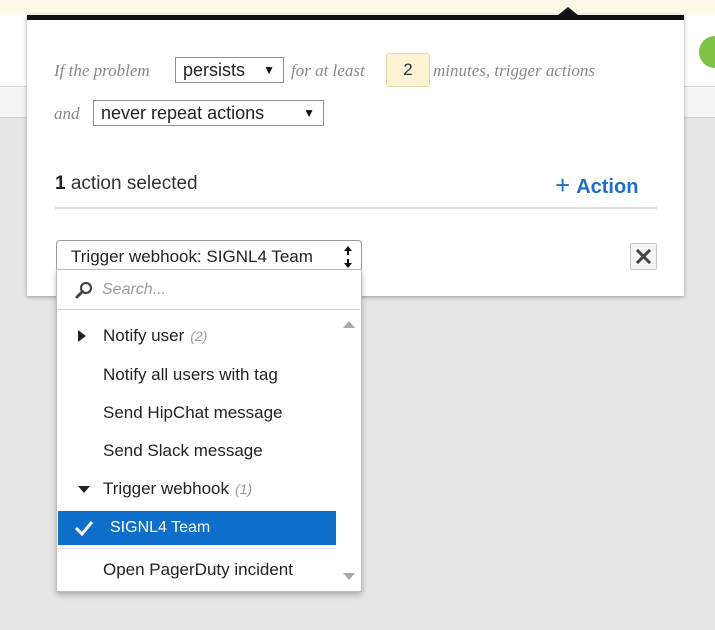 The height and width of the screenshot is (630, 715). I want to click on remove-action-button, so click(643, 256).